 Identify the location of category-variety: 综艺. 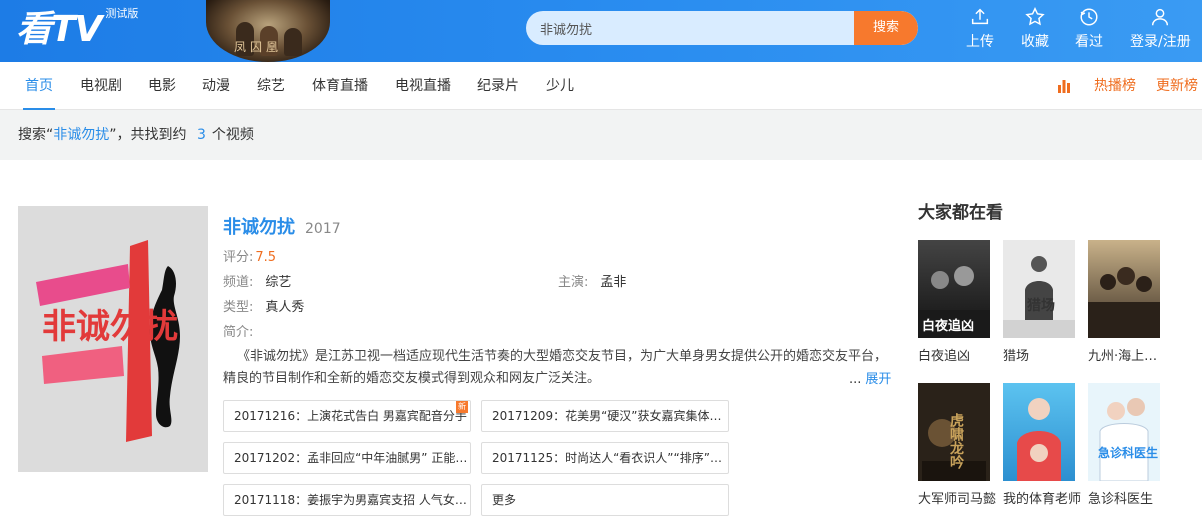
(271, 86).